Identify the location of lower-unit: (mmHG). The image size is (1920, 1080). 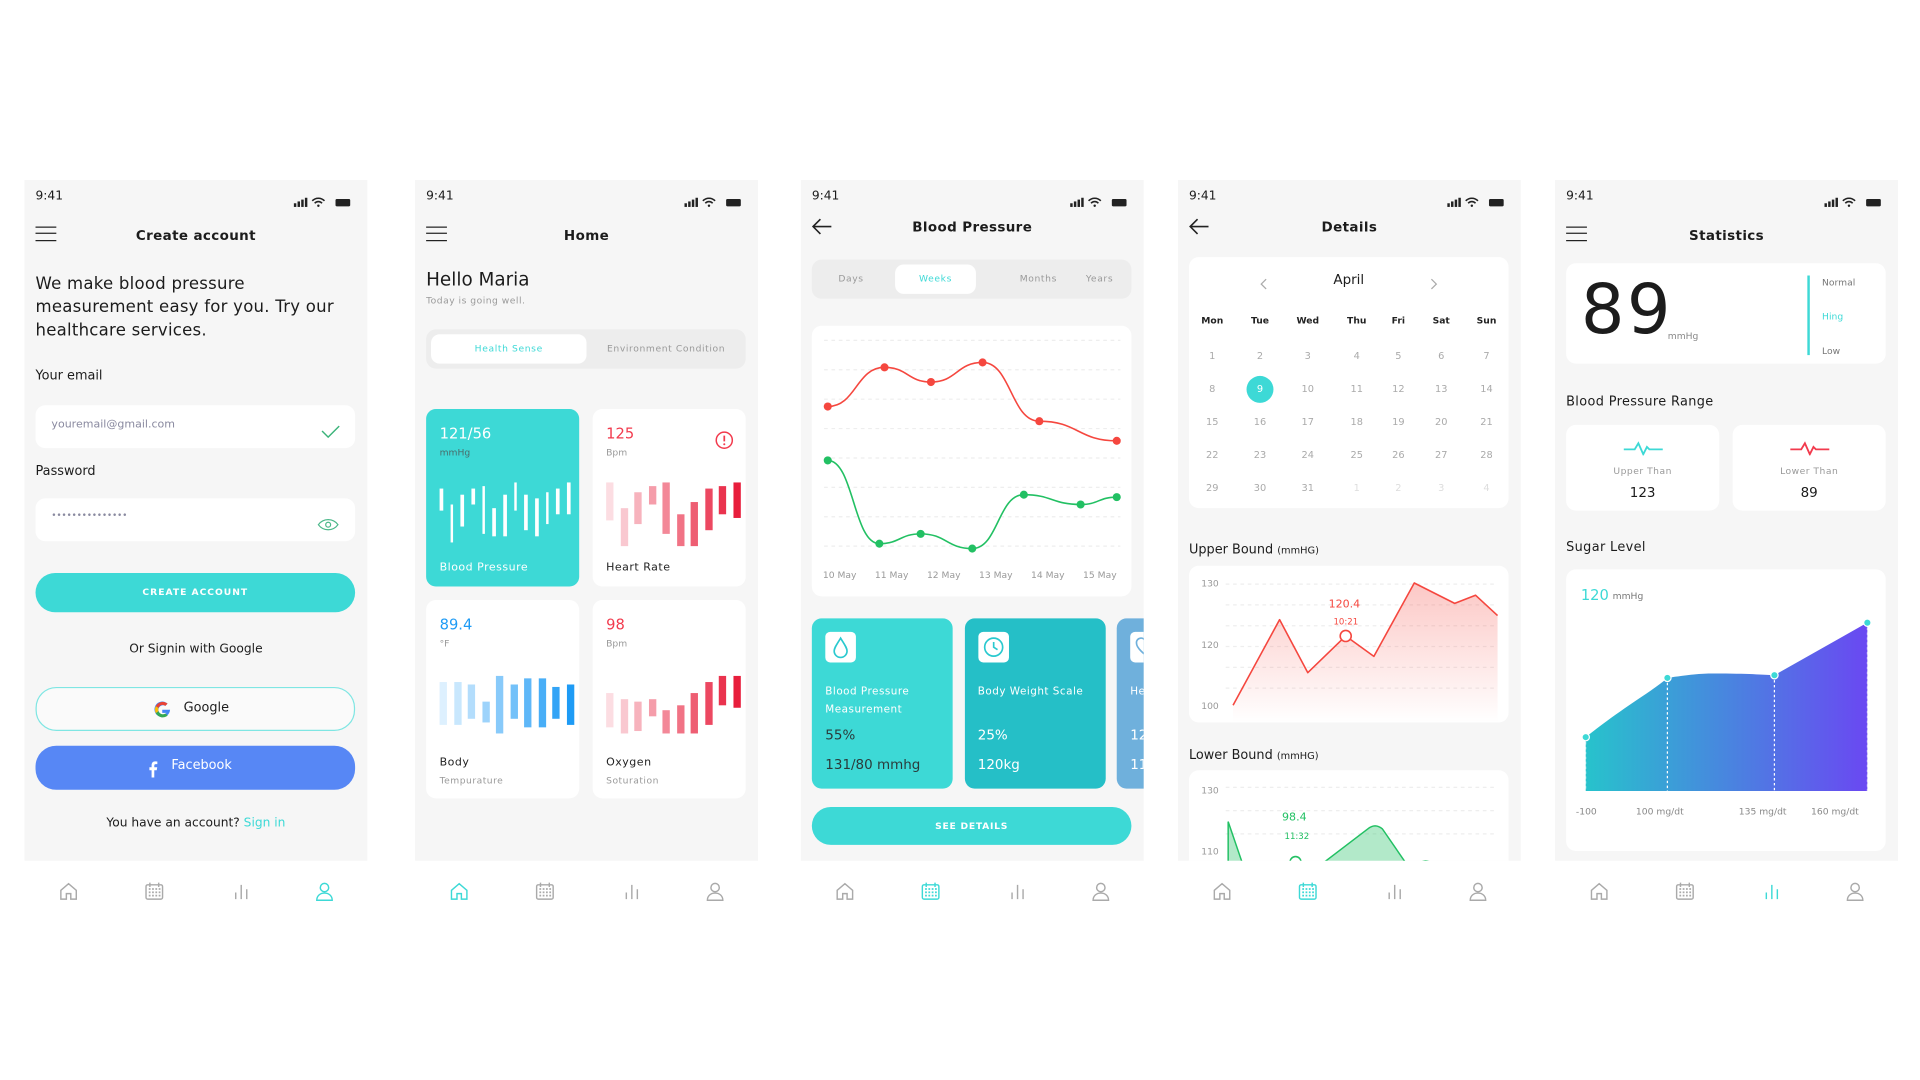
(1297, 756).